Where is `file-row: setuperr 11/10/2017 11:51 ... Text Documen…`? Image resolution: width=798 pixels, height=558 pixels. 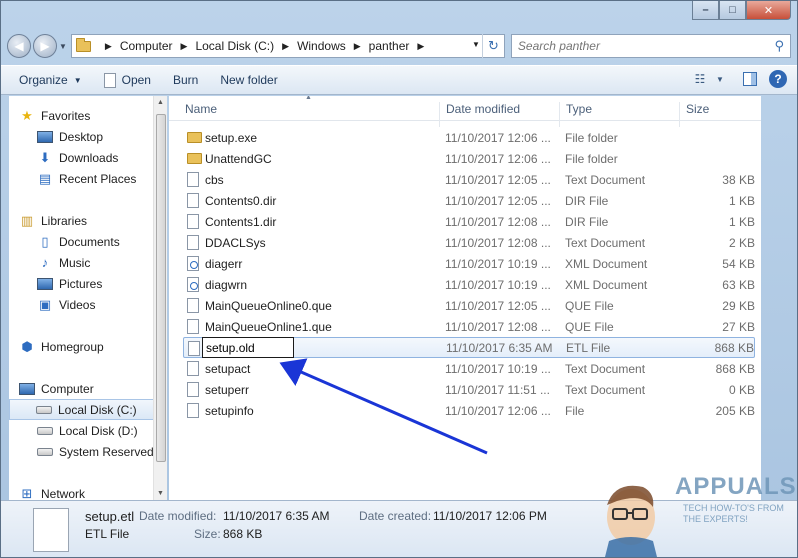 file-row: setuperr 11/10/2017 11:51 ... Text Documen… is located at coordinates (469, 389).